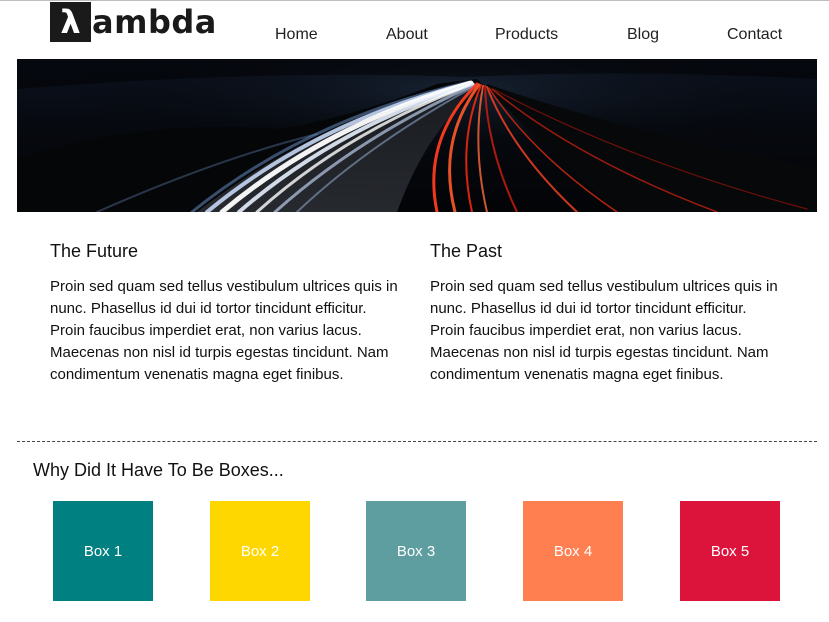 The height and width of the screenshot is (622, 829). I want to click on site-header: λ ambda Home About Products Blog Contact, so click(414, 30).